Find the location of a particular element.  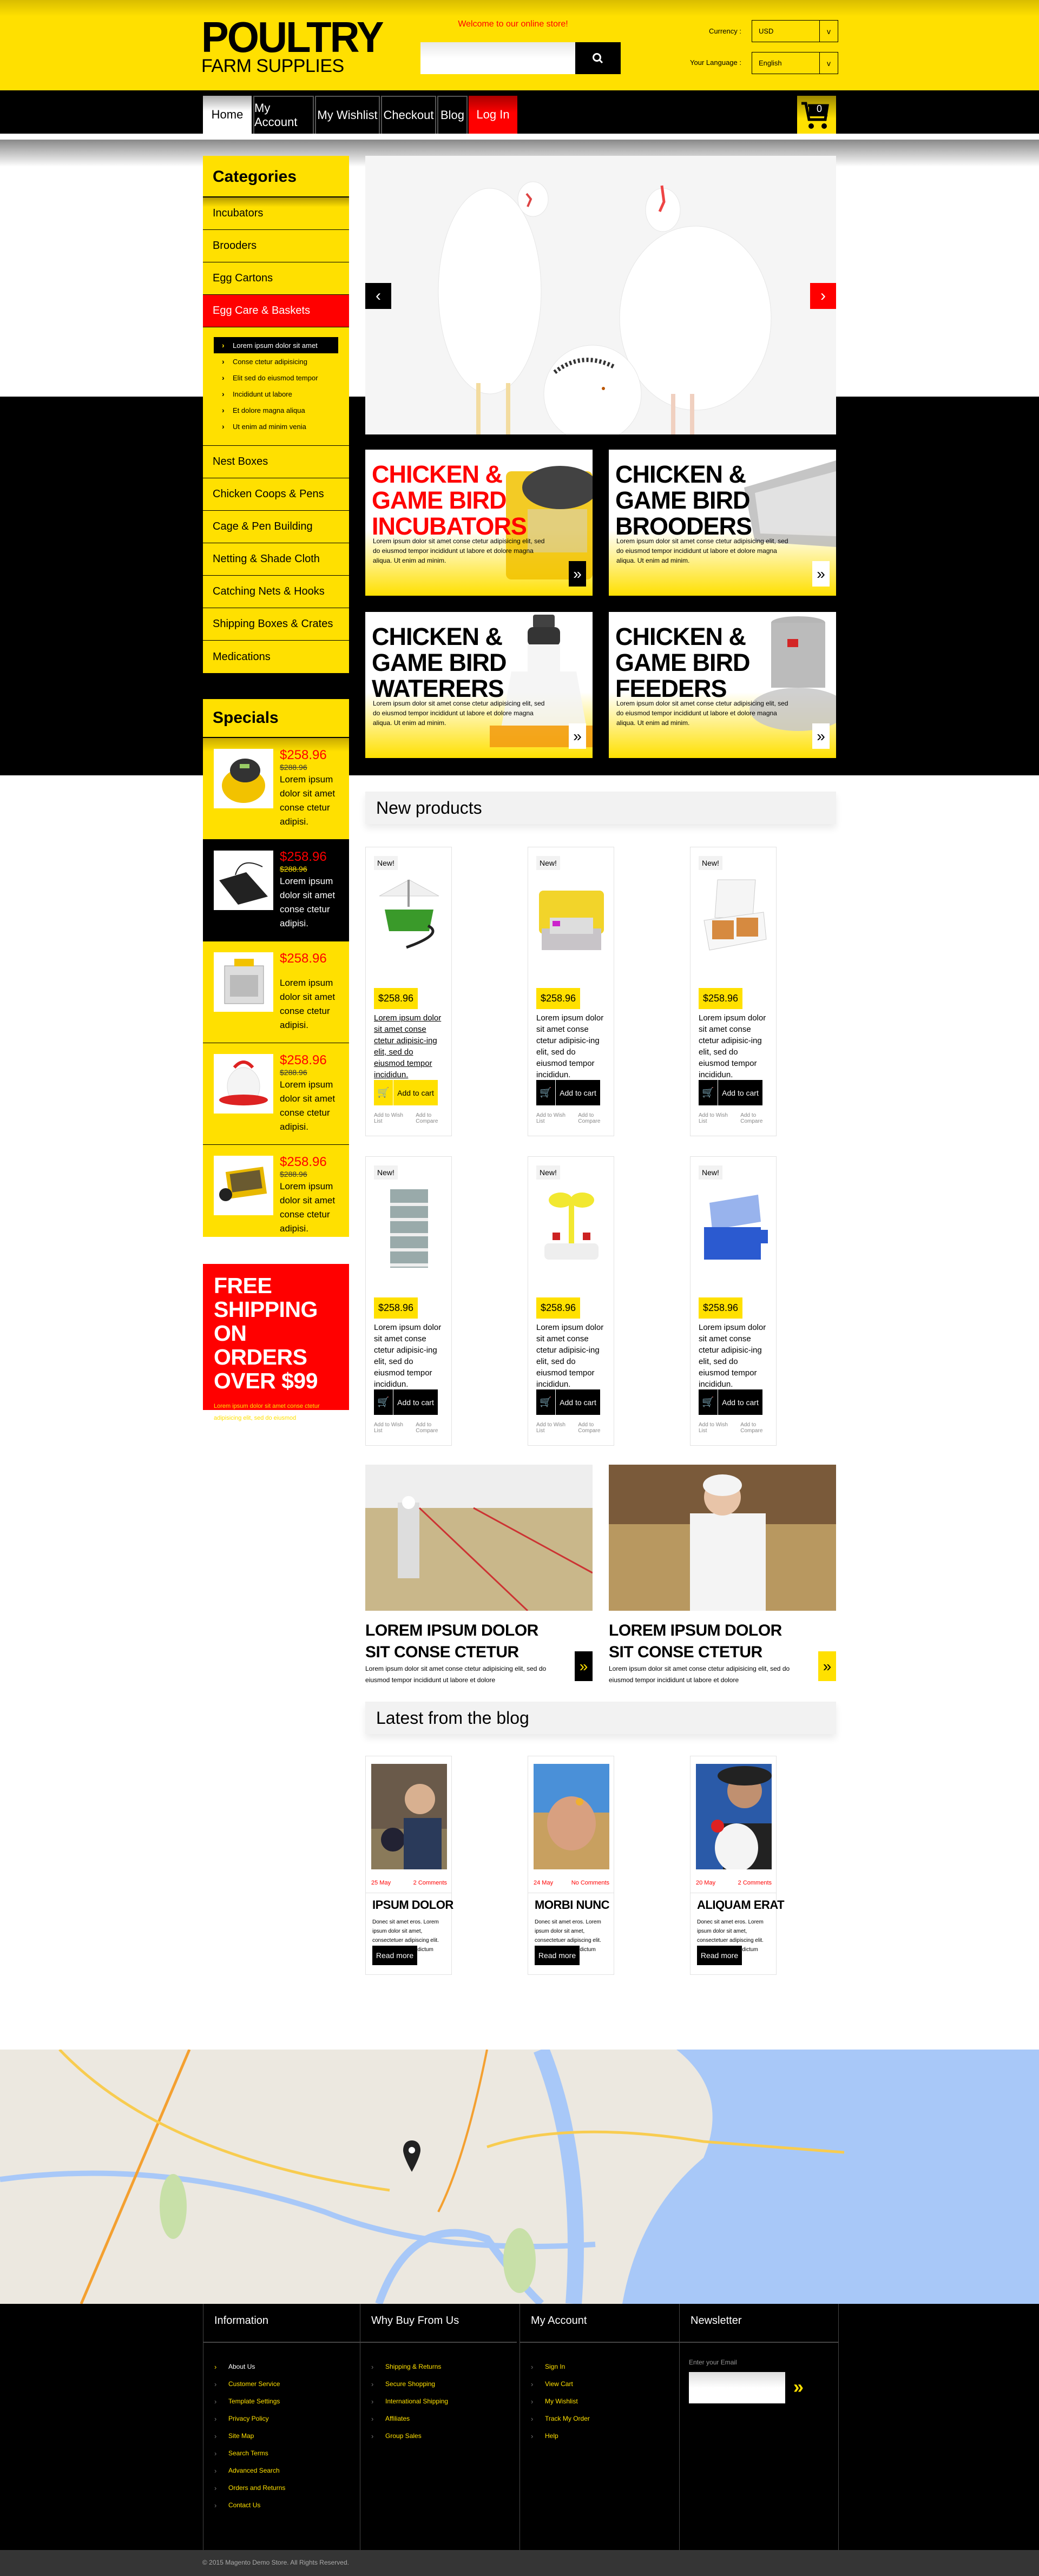

category-item: Catching Nets & Hooks is located at coordinates (276, 592).